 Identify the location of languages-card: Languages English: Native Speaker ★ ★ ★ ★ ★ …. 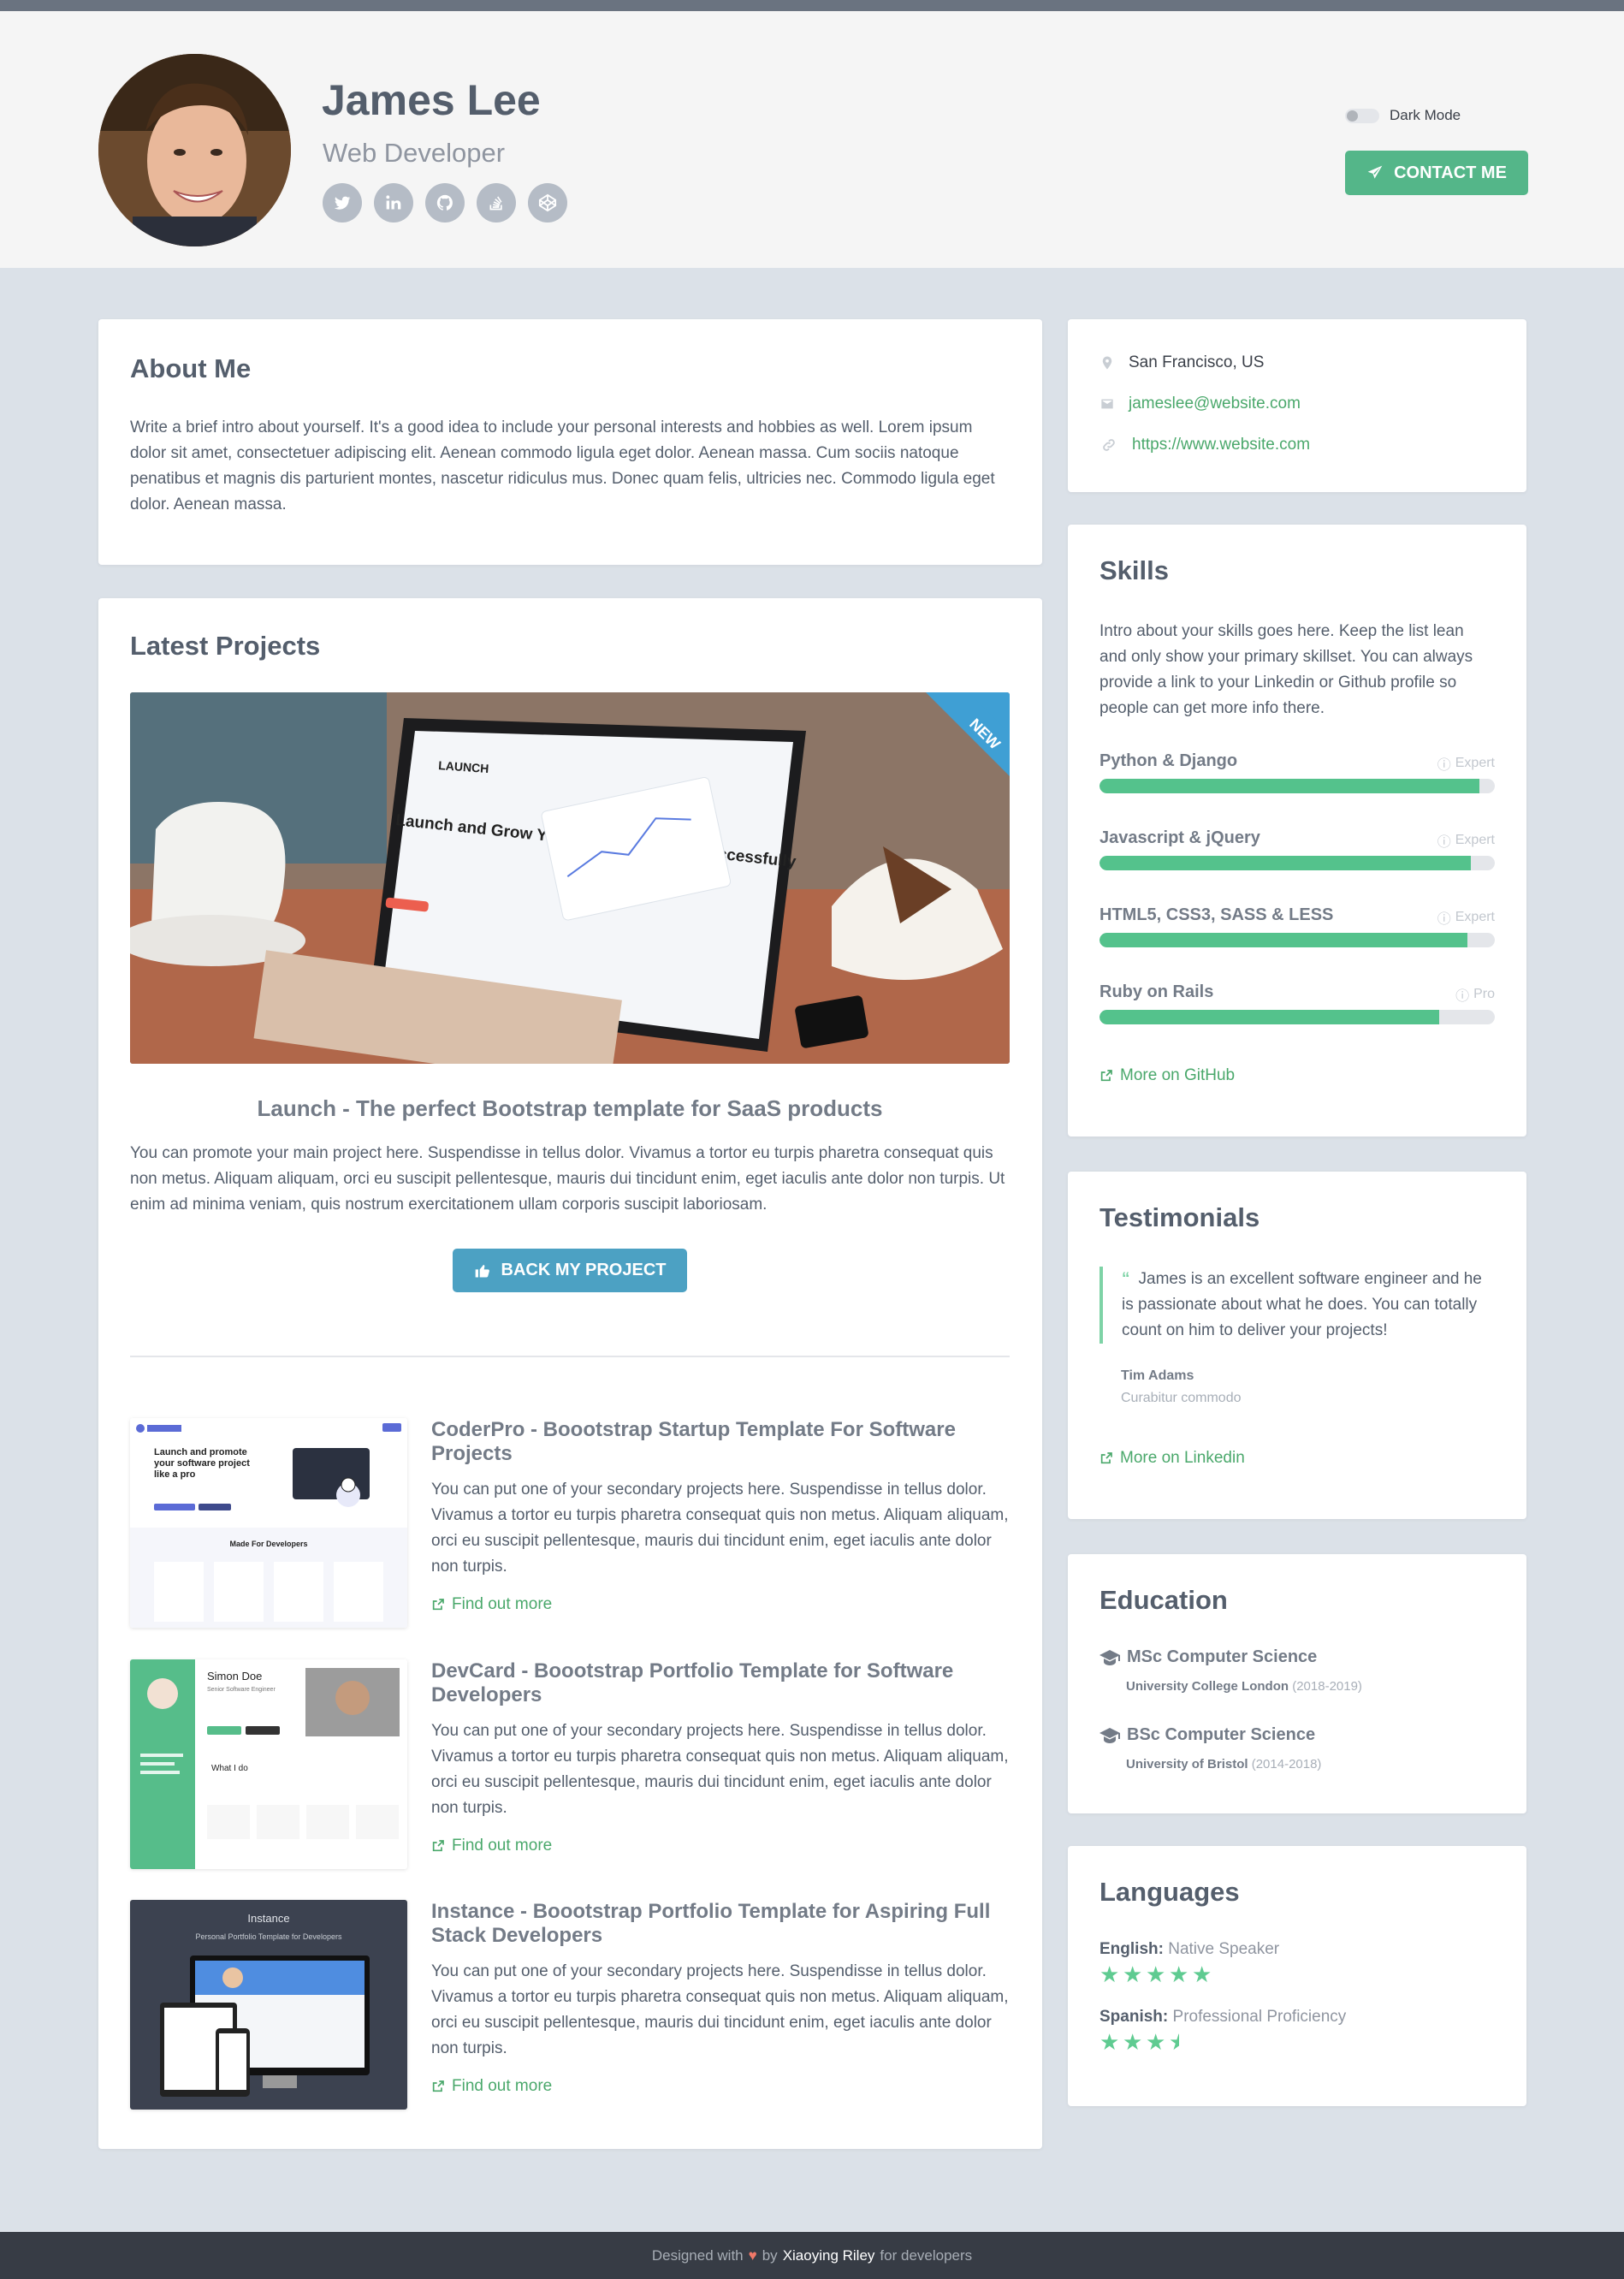
(1297, 1976).